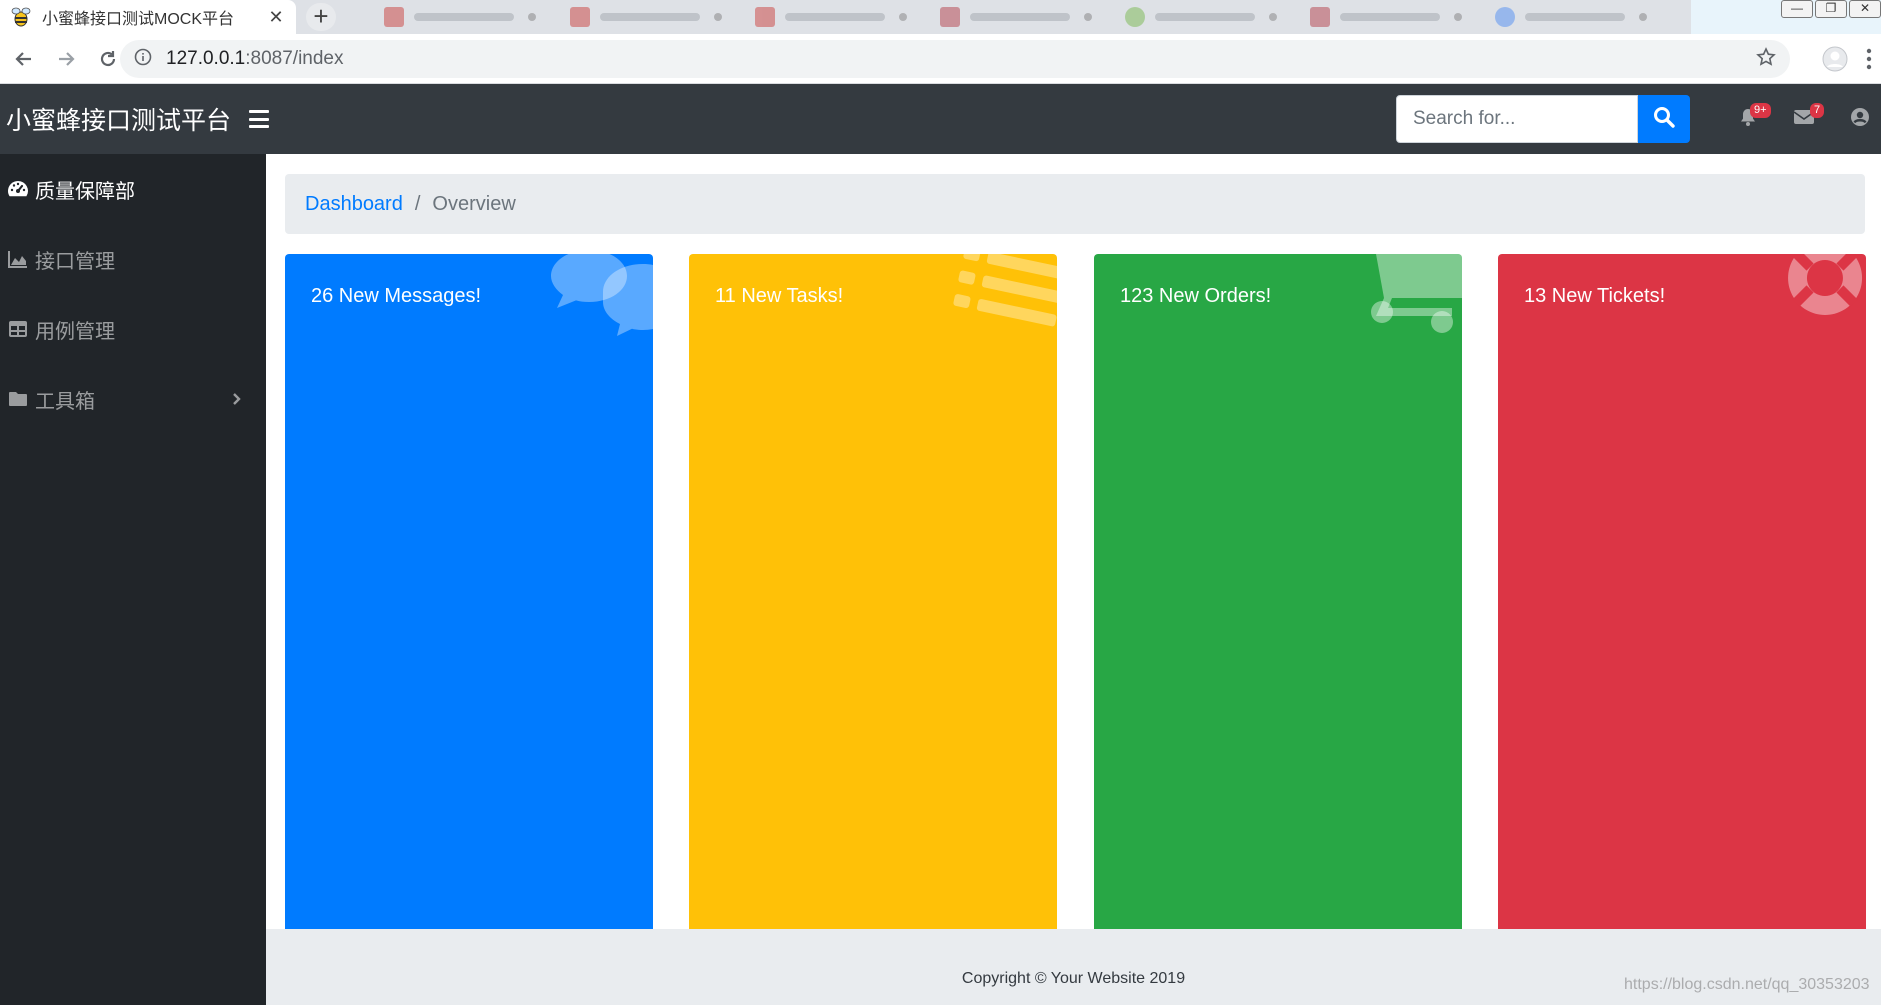  I want to click on close-window-icon: ✕, so click(1865, 9).